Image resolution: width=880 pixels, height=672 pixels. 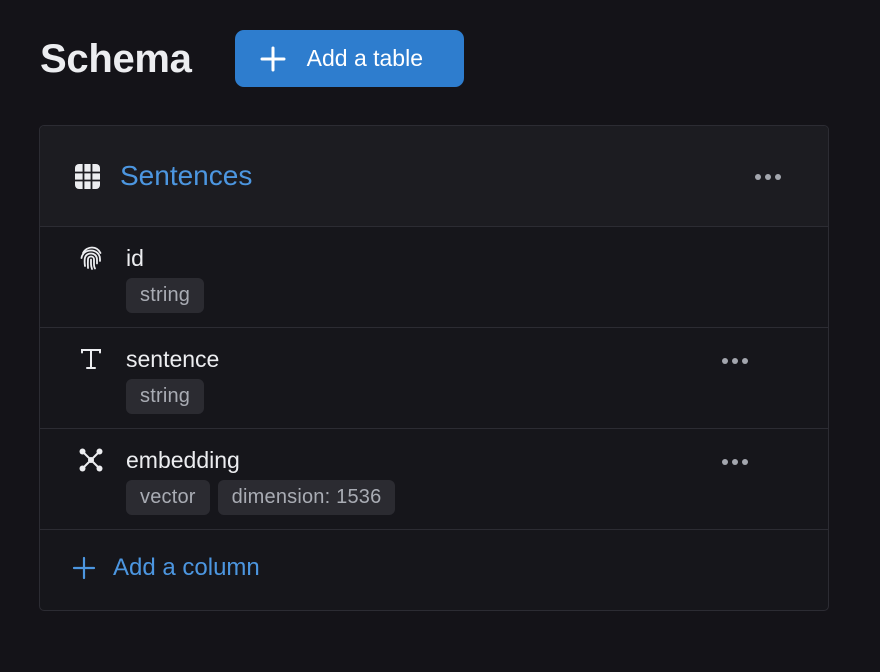 I want to click on table-menu-button, so click(x=768, y=177).